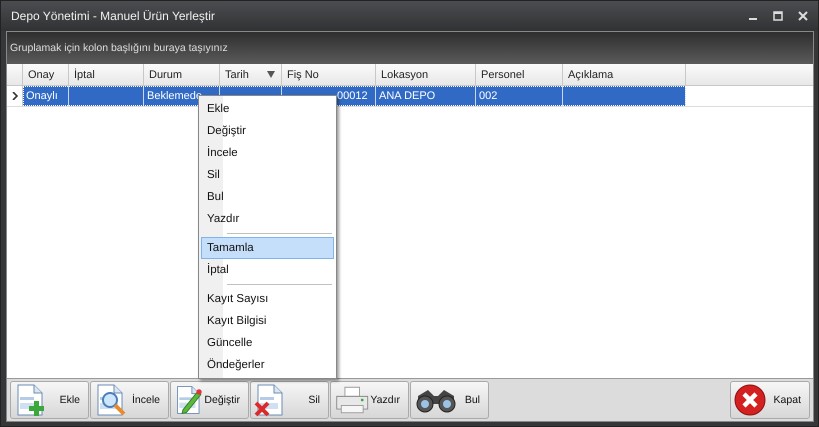 The width and height of the screenshot is (819, 427). What do you see at coordinates (770, 400) in the screenshot?
I see `close-button: Kapat` at bounding box center [770, 400].